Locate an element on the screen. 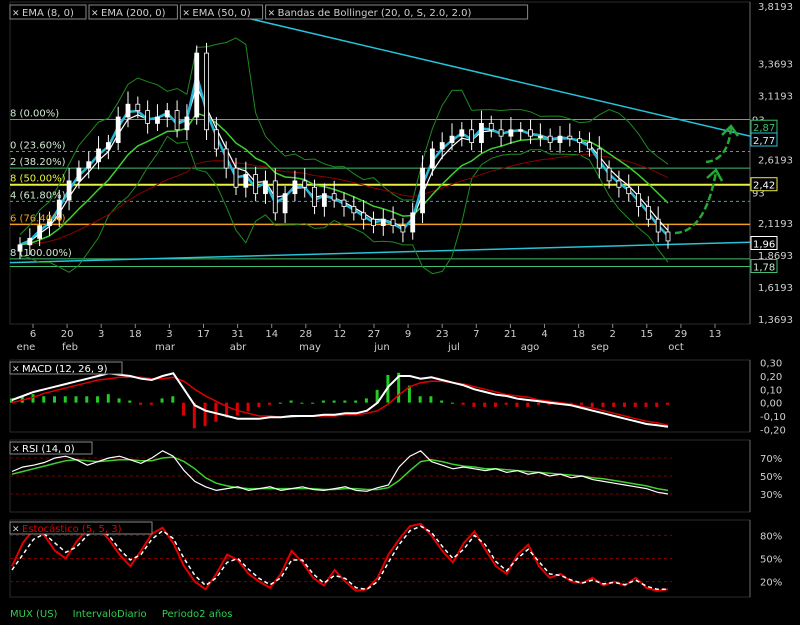 This screenshot has width=800, height=625. symbol-label: MUX (US) is located at coordinates (34, 614).